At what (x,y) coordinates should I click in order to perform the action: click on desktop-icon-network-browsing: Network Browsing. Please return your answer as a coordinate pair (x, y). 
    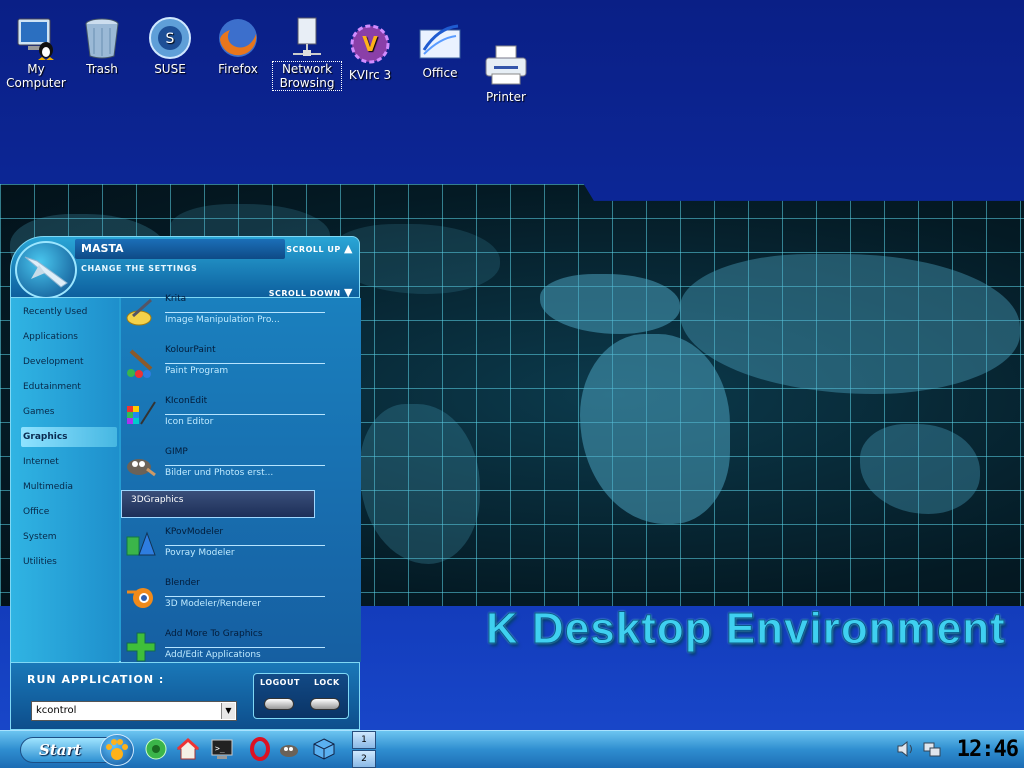
    Looking at the image, I should click on (307, 53).